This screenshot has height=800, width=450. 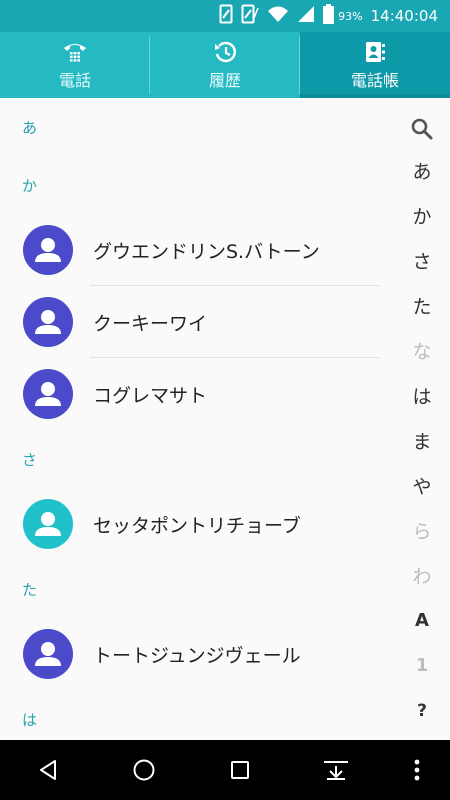 I want to click on more-button, so click(x=417, y=770).